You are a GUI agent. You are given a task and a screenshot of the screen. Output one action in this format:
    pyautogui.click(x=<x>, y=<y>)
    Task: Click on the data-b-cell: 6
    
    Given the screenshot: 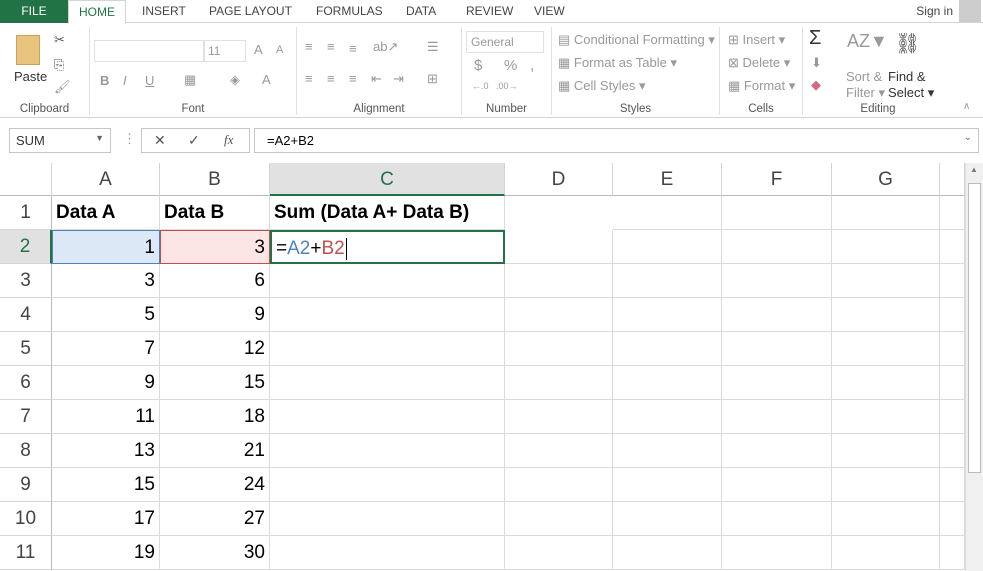 What is the action you would take?
    pyautogui.click(x=215, y=281)
    